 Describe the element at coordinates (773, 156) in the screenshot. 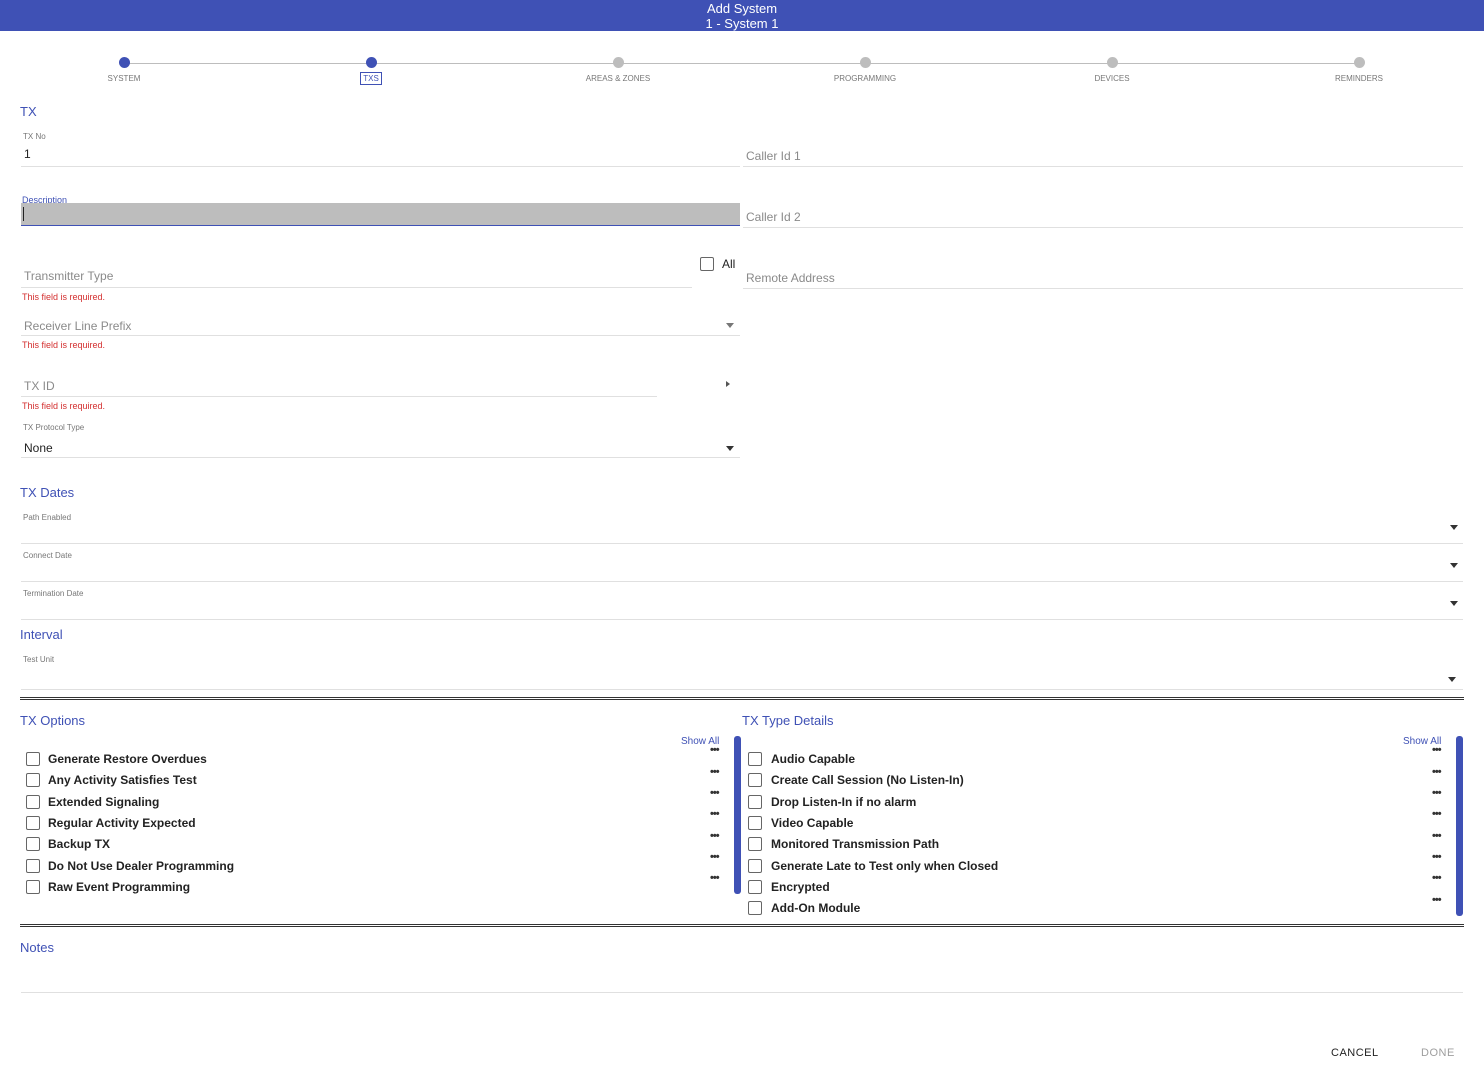

I see `caller-id-1-placeholder: Caller Id 1` at that location.